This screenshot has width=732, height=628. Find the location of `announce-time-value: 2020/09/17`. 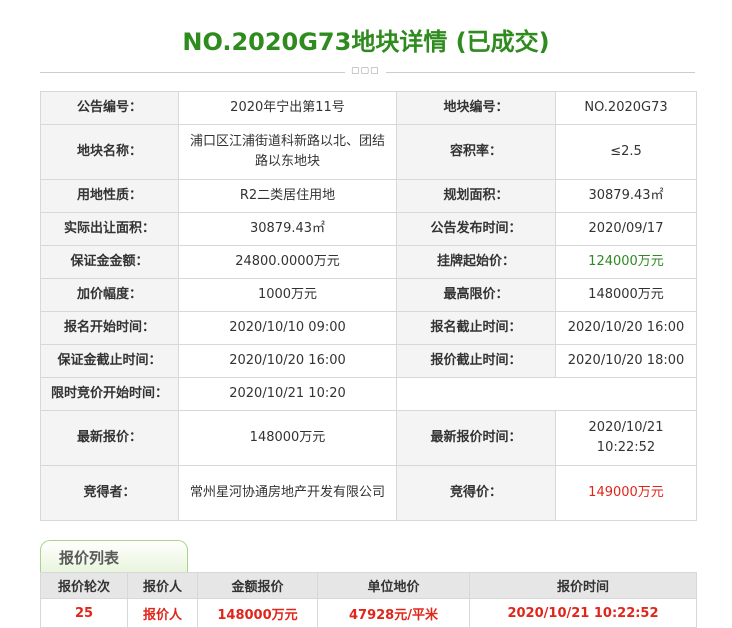

announce-time-value: 2020/09/17 is located at coordinates (626, 229).